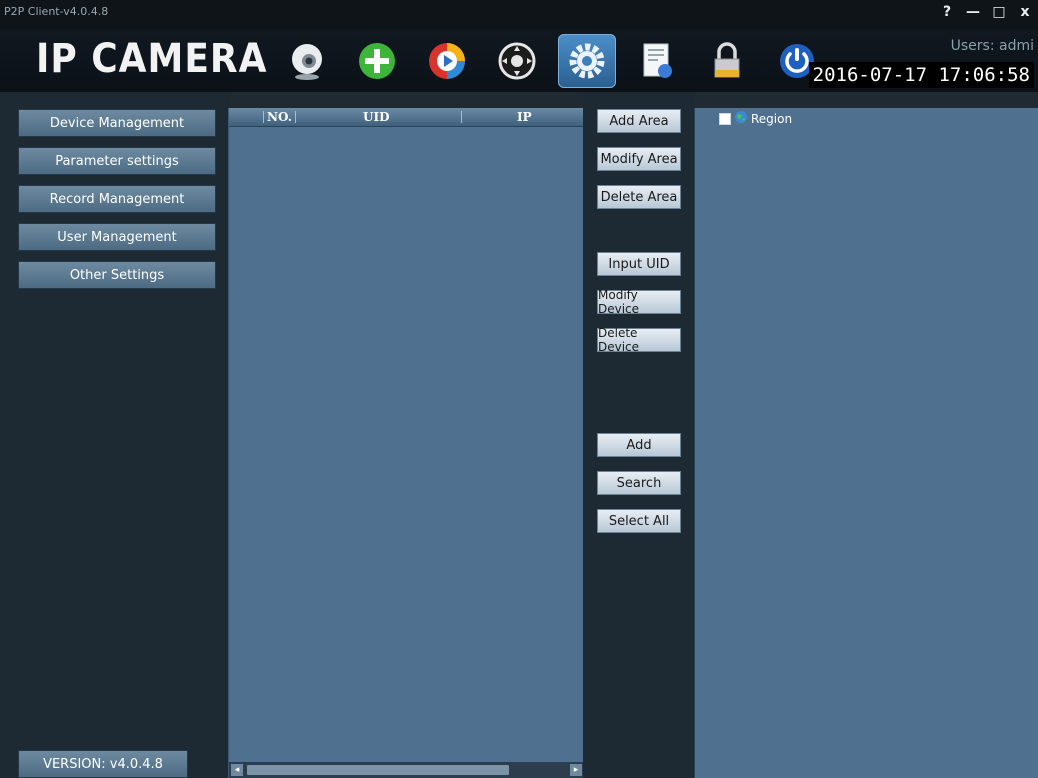 This screenshot has width=1038, height=778. Describe the element at coordinates (639, 302) in the screenshot. I see `modify-device-button: Modify Device` at that location.